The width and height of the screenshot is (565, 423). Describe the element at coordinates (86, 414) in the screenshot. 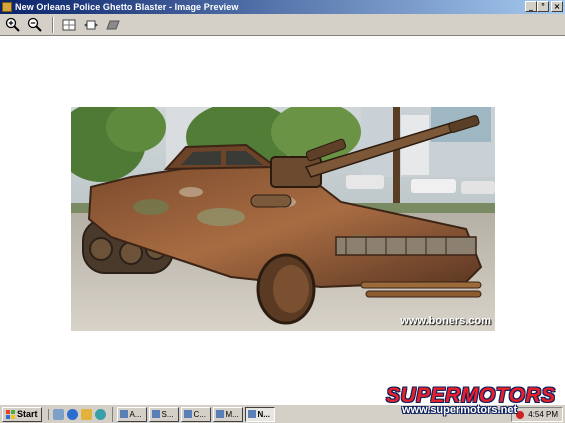

I see `outlook-icon` at that location.